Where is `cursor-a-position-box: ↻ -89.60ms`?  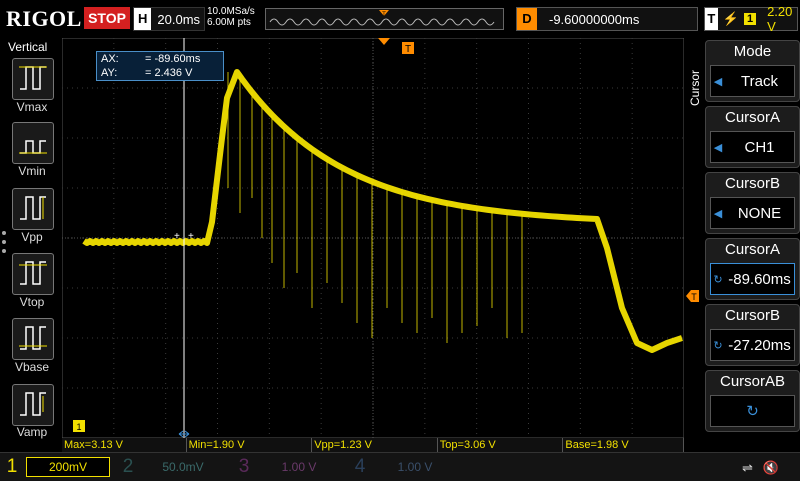 cursor-a-position-box: ↻ -89.60ms is located at coordinates (752, 279).